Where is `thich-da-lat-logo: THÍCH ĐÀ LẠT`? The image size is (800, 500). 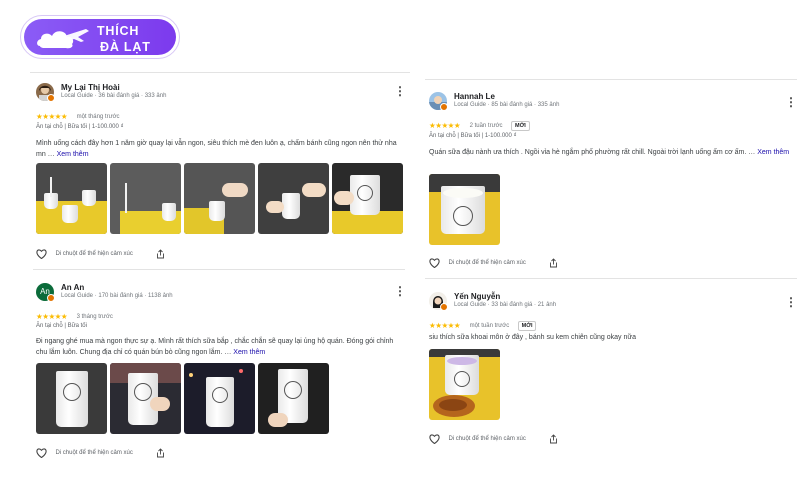
thich-da-lat-logo: THÍCH ĐÀ LẠT is located at coordinates (100, 37).